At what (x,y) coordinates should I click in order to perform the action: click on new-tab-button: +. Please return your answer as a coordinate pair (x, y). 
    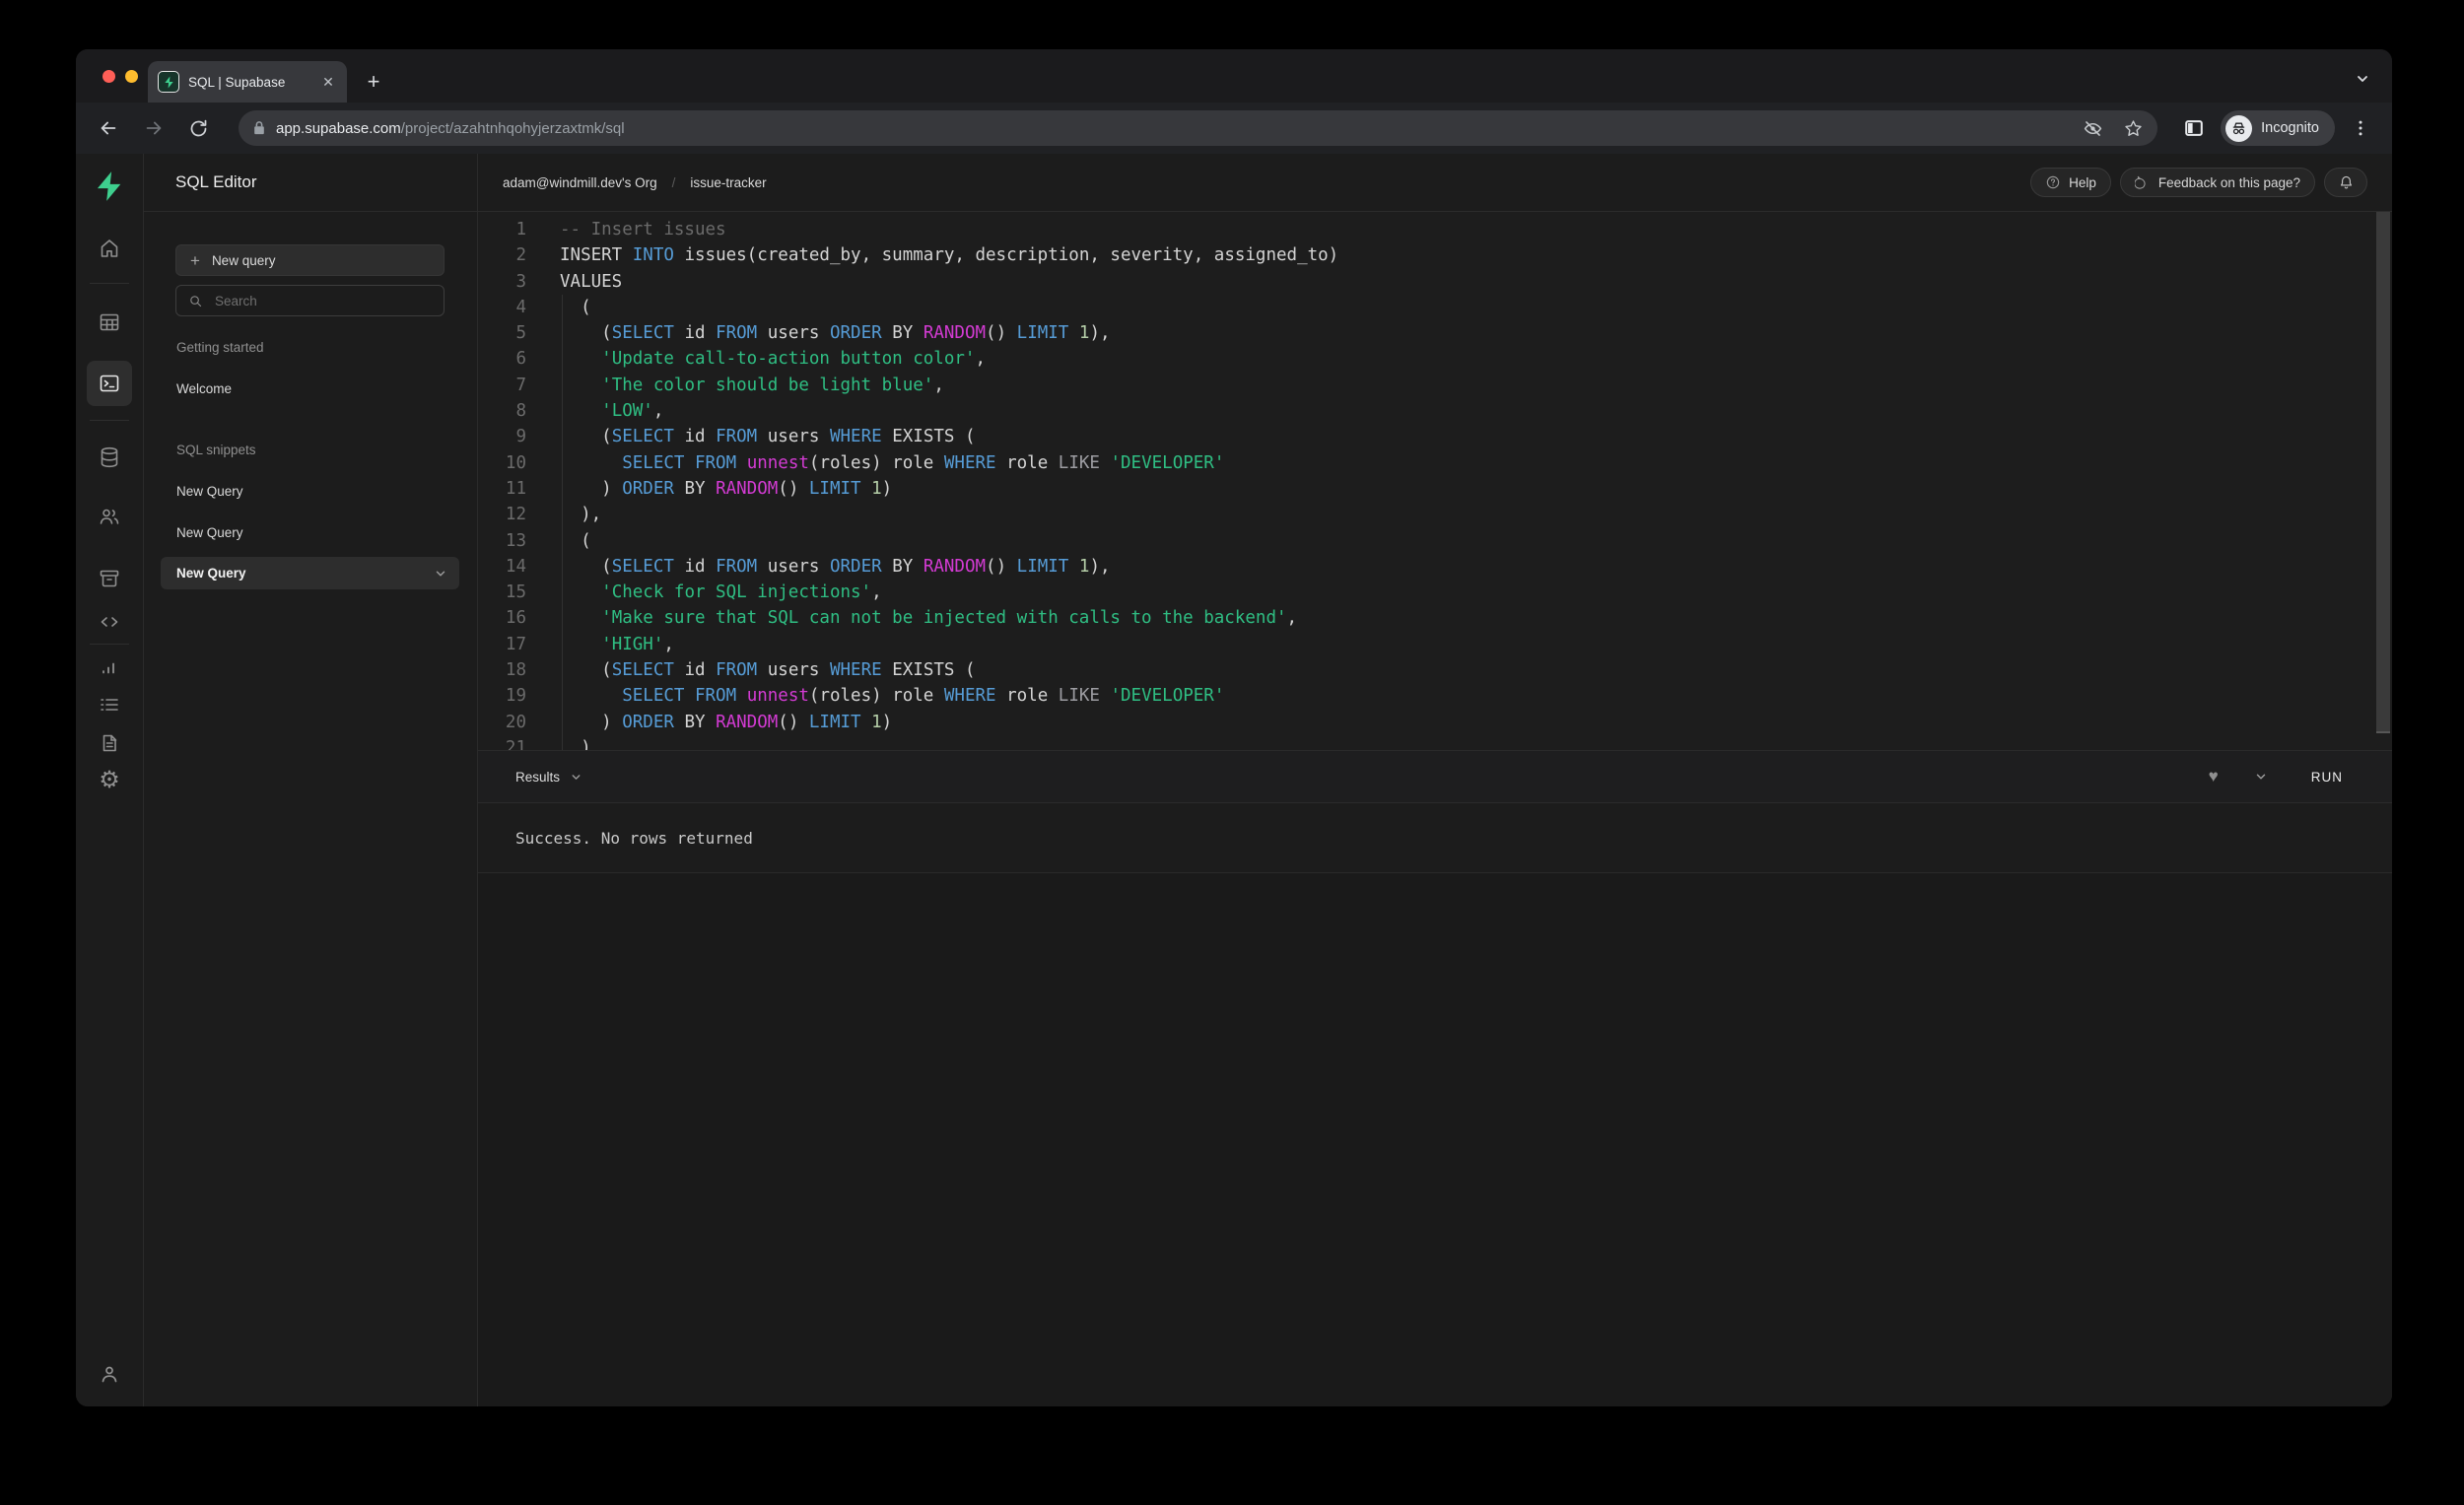
    Looking at the image, I should click on (373, 82).